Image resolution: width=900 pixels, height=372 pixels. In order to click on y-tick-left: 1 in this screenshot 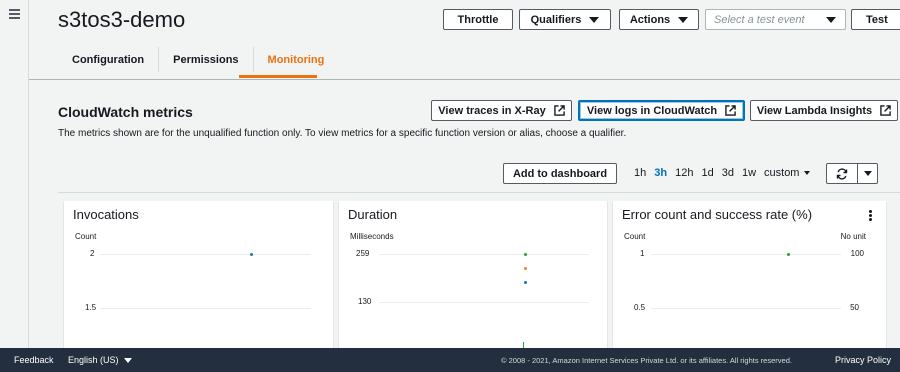, I will do `click(642, 253)`.